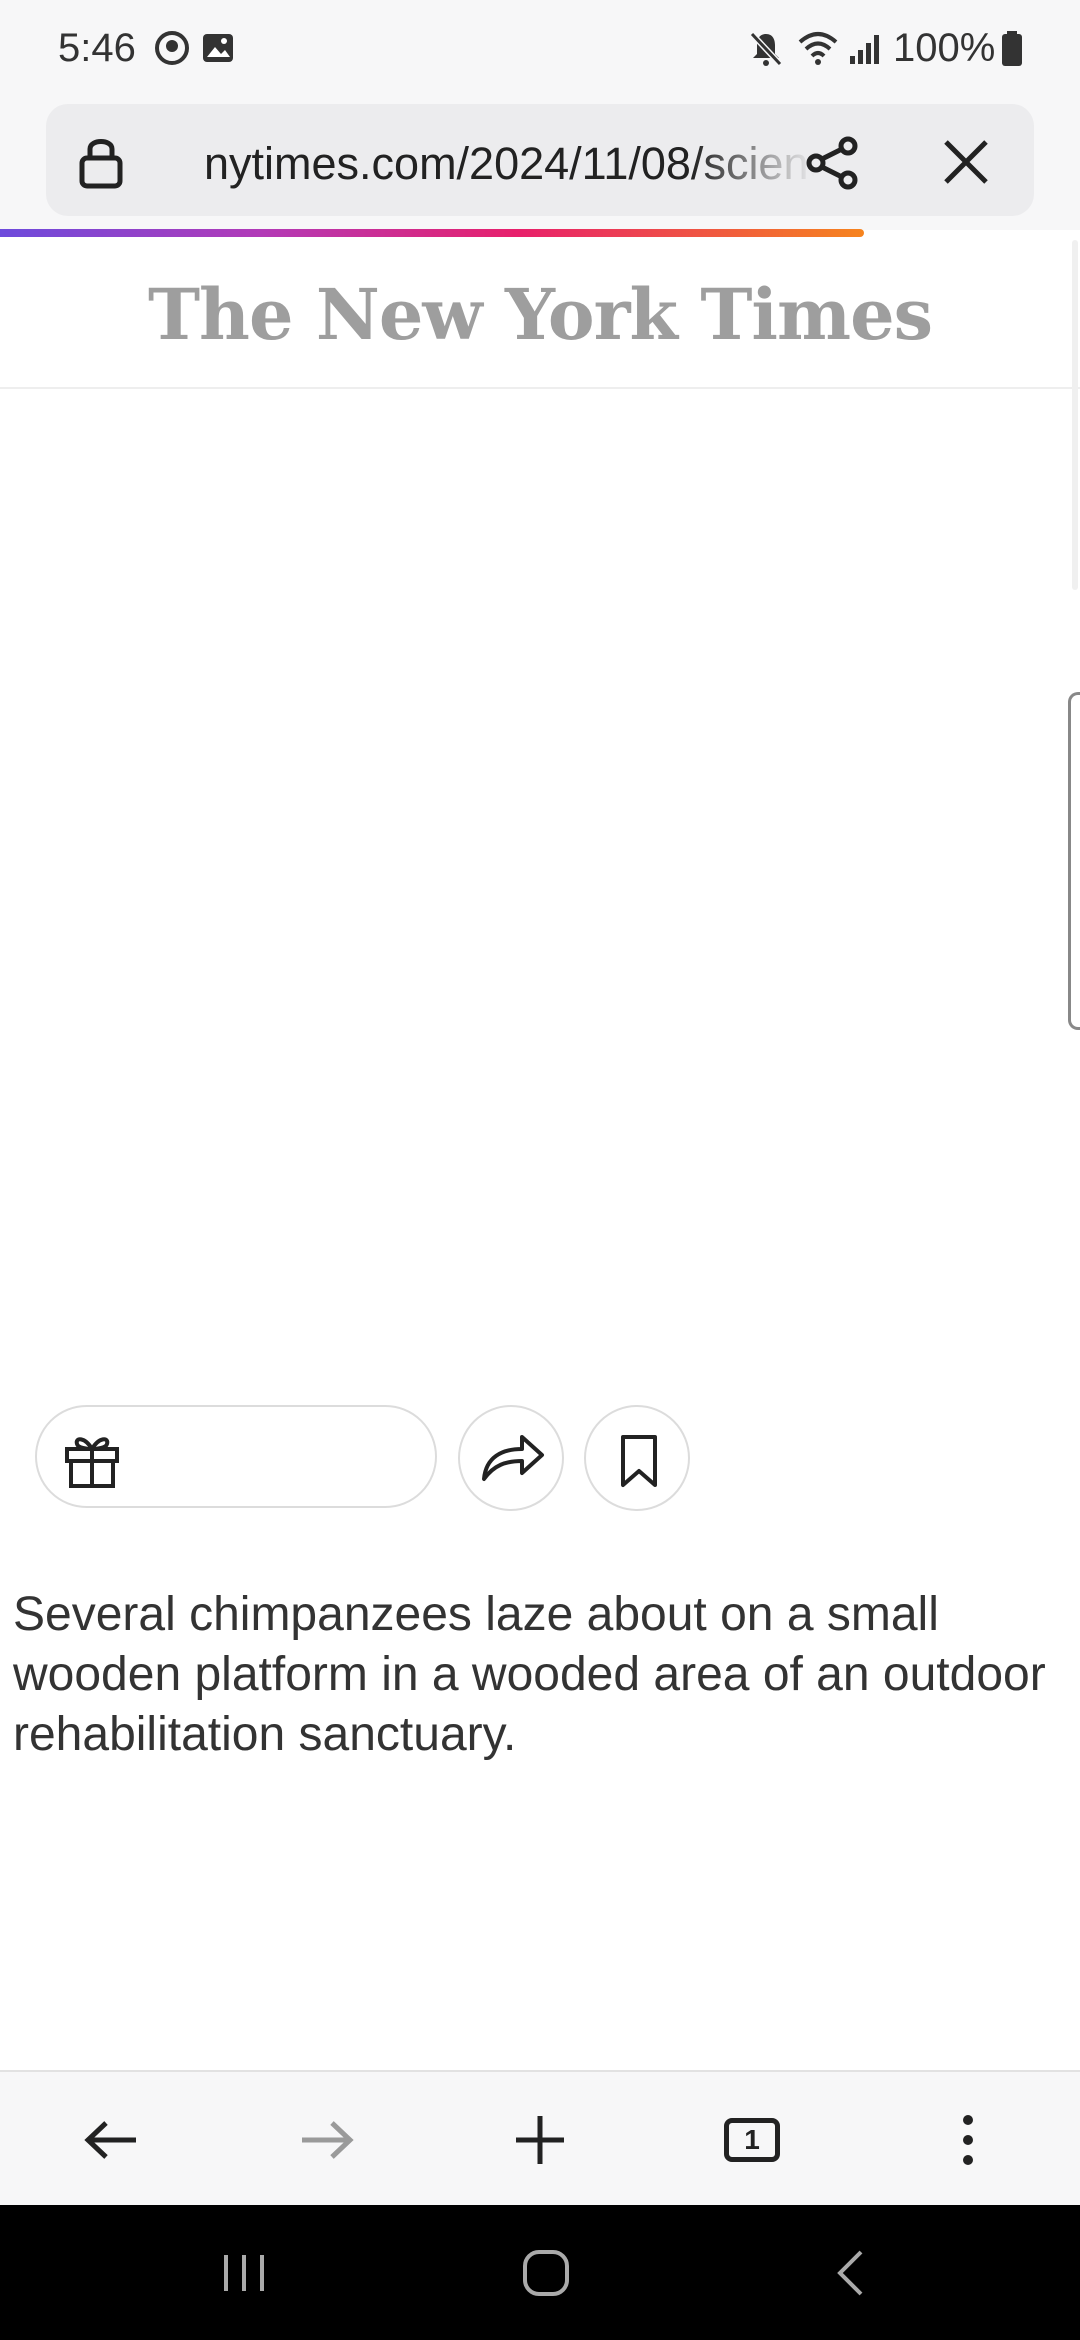 The image size is (1080, 2340). I want to click on plus-icon, so click(540, 2139).